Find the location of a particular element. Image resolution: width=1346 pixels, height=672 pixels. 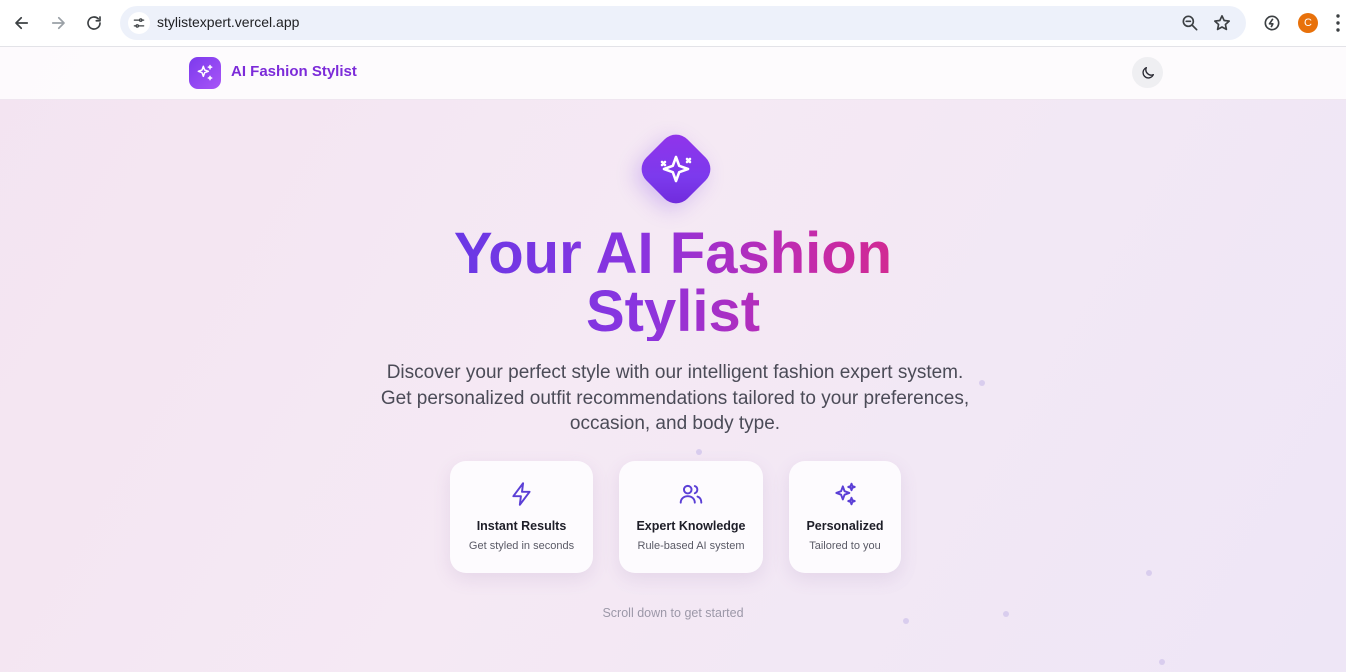

reload-button is located at coordinates (94, 23).